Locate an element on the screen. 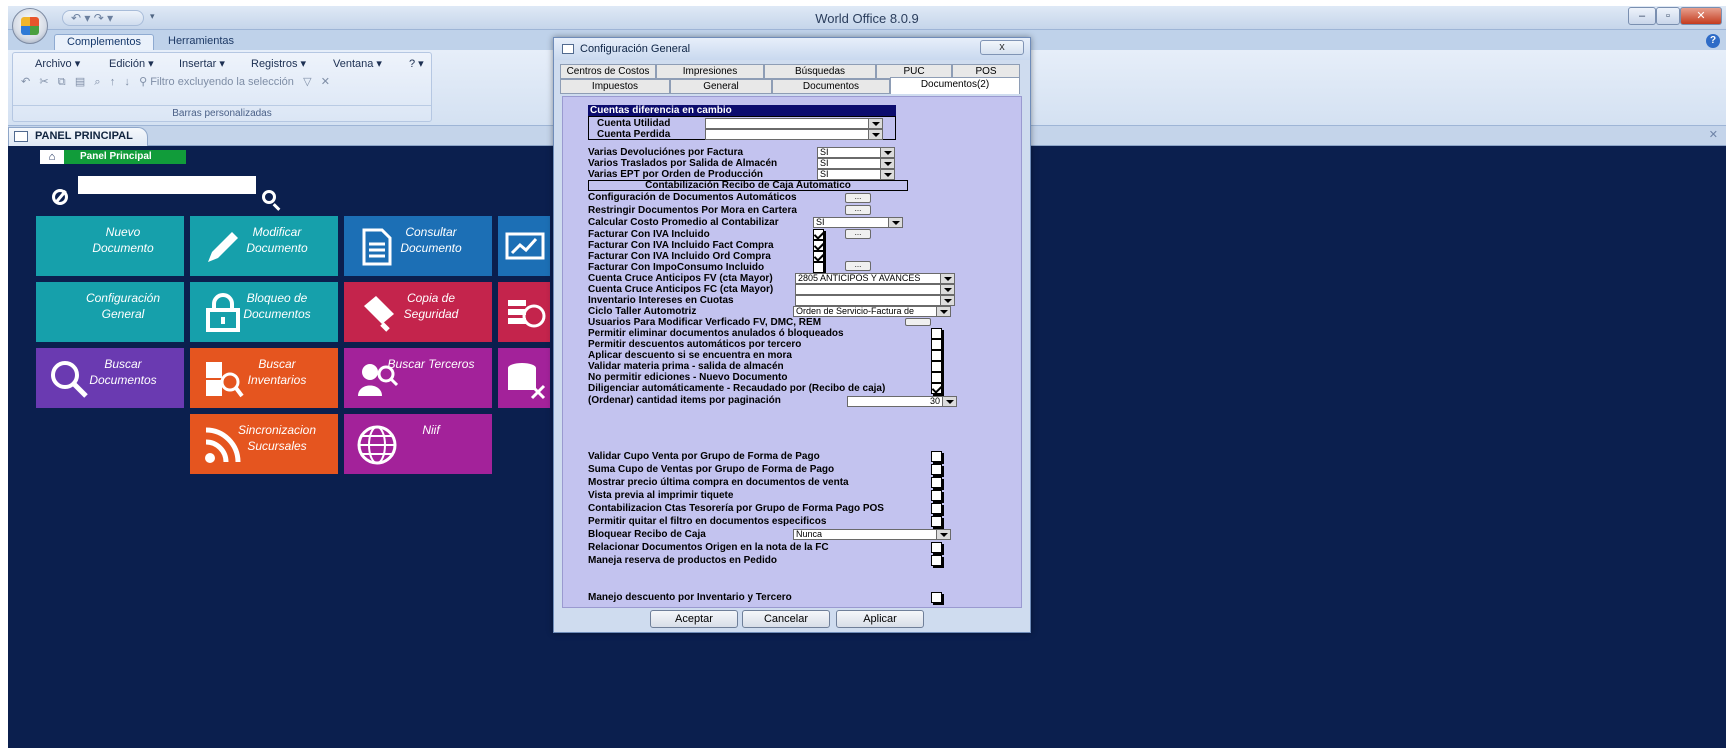 The width and height of the screenshot is (1730, 748). restore-button: ▫ is located at coordinates (1668, 16).